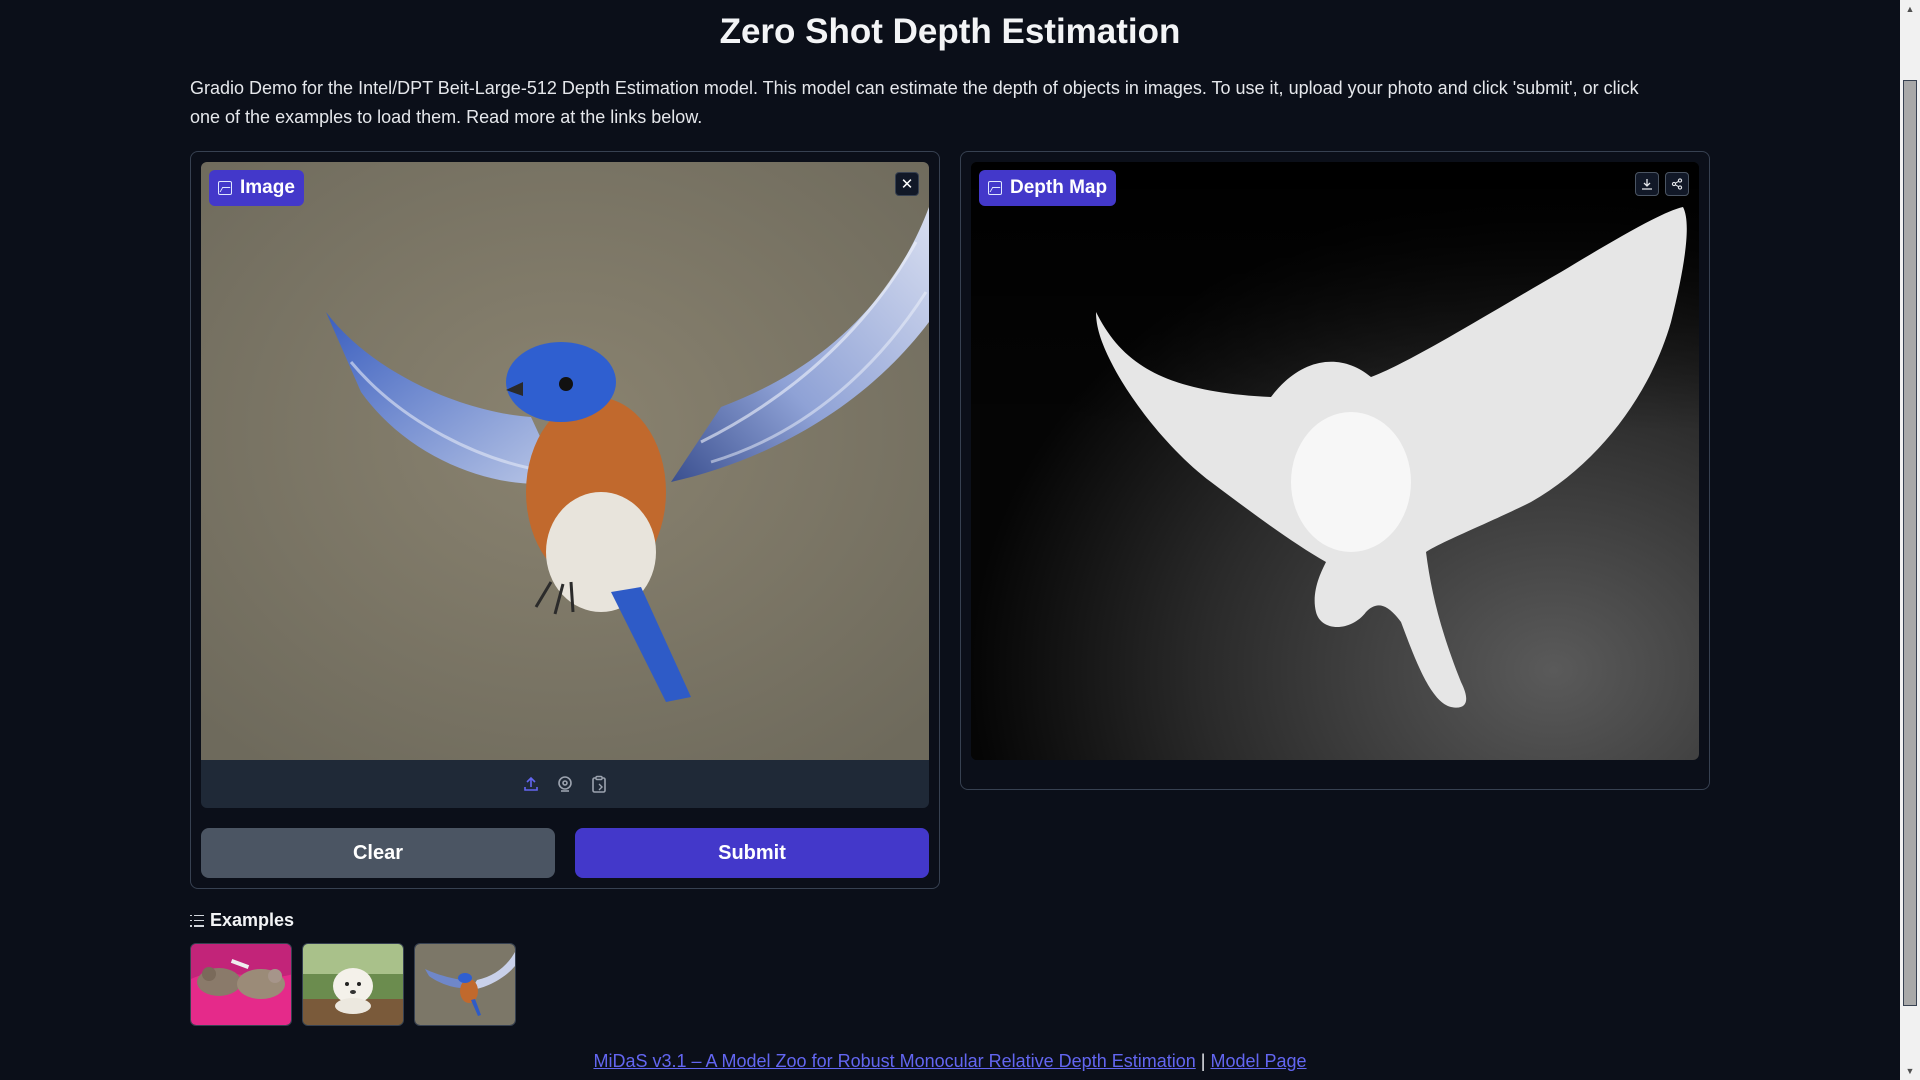 This screenshot has height=1080, width=1920. I want to click on examples-gallery, so click(353, 984).